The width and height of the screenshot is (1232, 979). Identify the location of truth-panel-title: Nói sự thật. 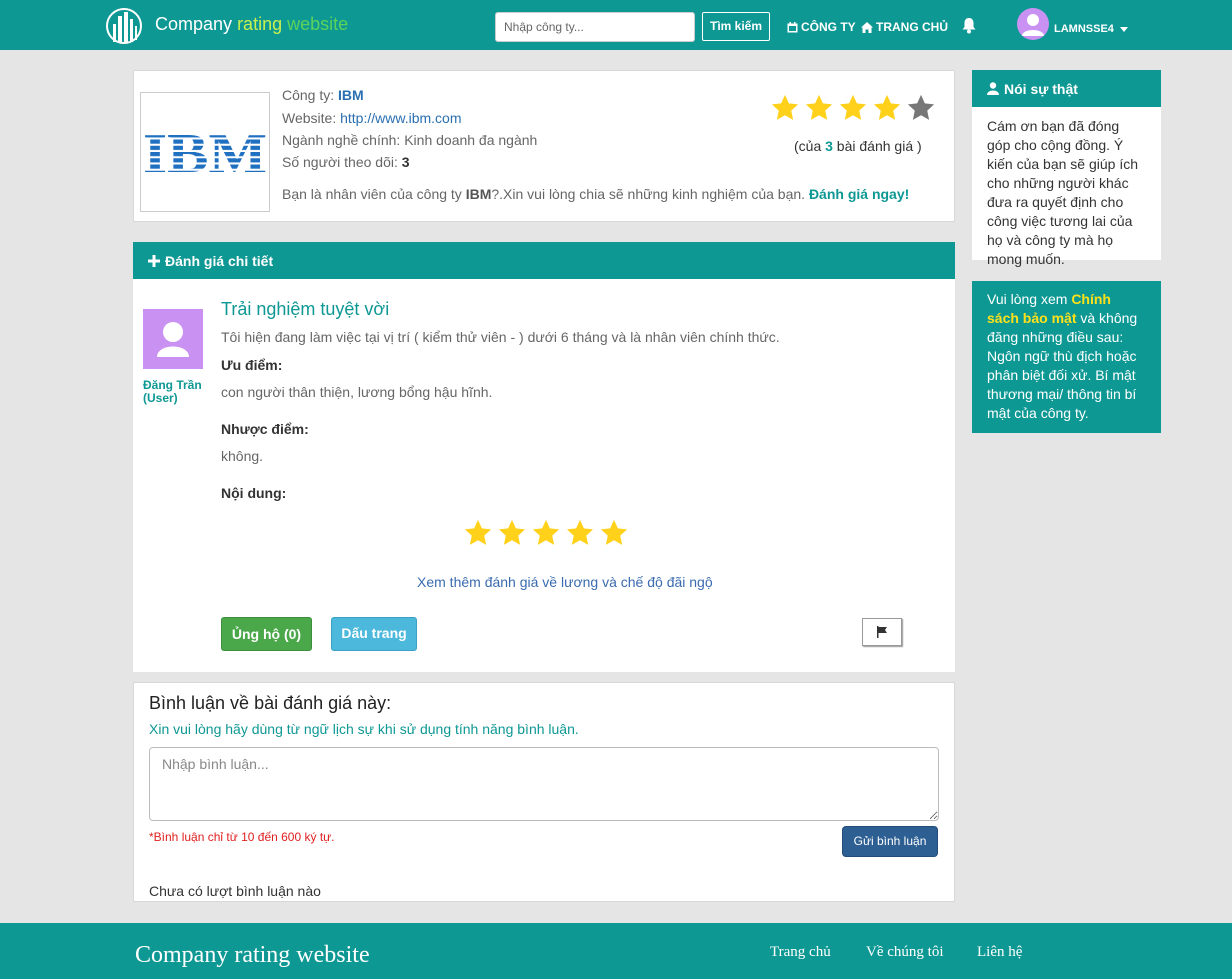
(1041, 88).